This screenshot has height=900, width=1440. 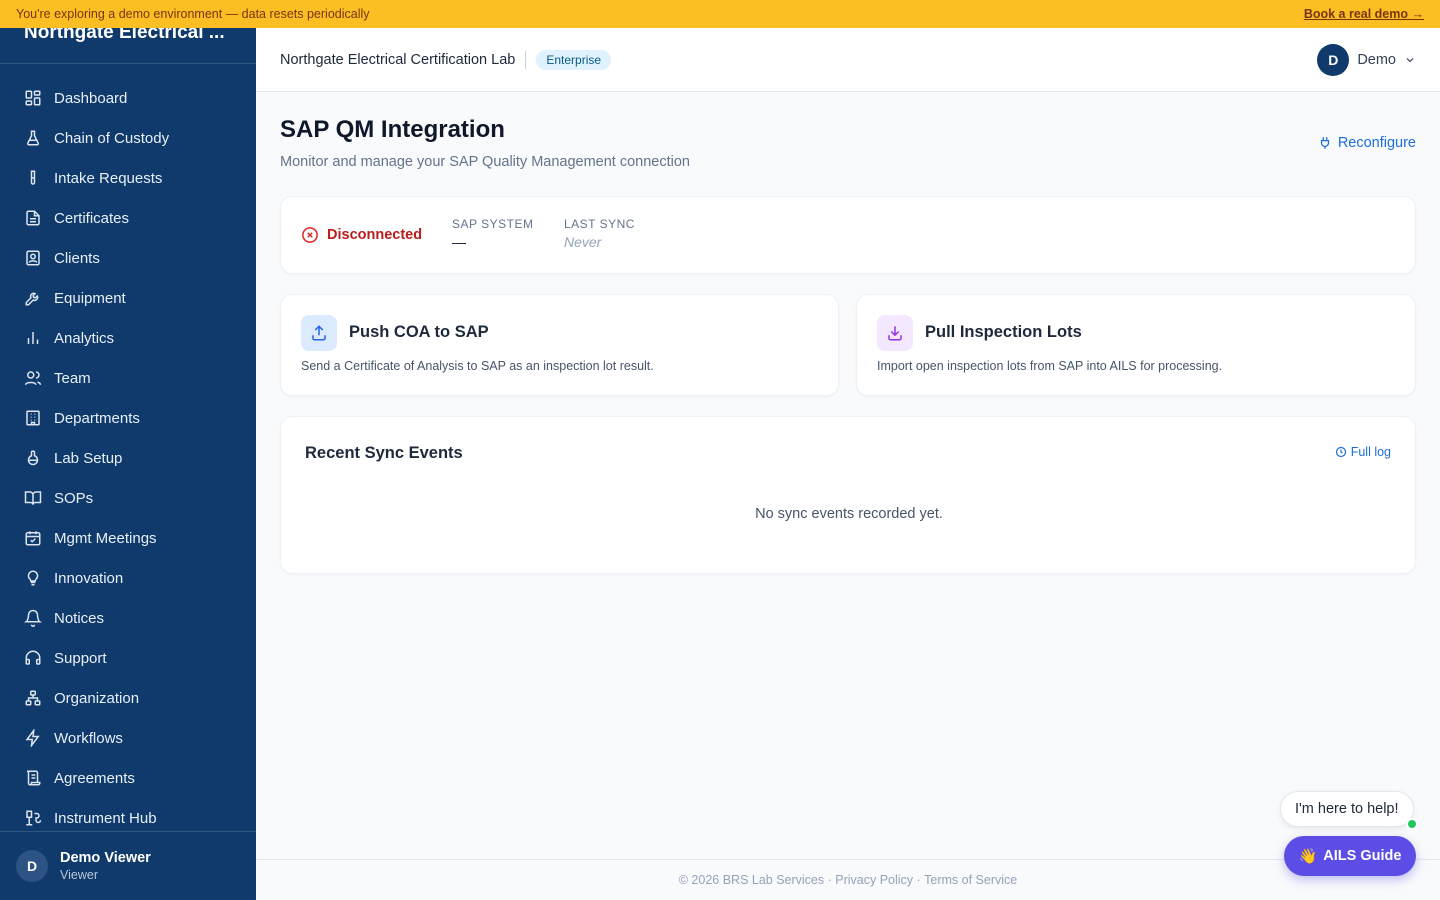 What do you see at coordinates (1376, 60) in the screenshot?
I see `account-name: Demo` at bounding box center [1376, 60].